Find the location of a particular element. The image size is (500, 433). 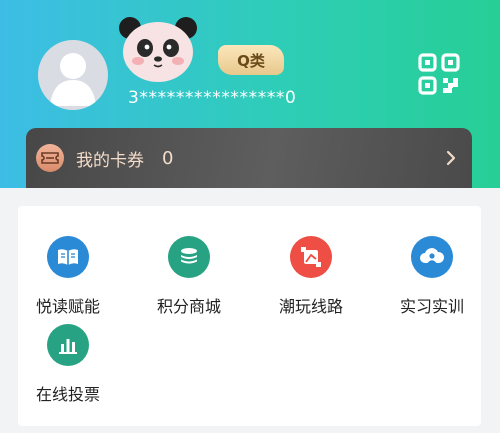

menu-item-internship: 实习实训 is located at coordinates (432, 281).